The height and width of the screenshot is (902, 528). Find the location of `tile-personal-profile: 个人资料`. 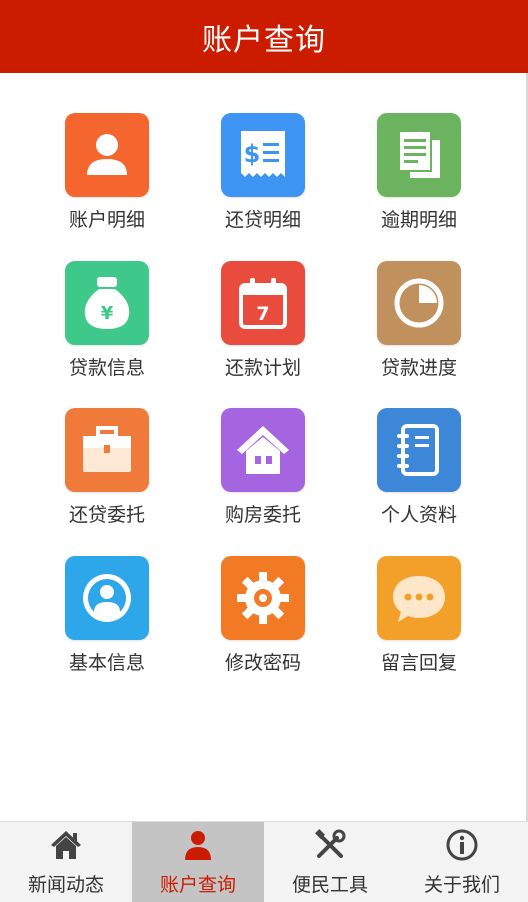

tile-personal-profile: 个人资料 is located at coordinates (419, 478).